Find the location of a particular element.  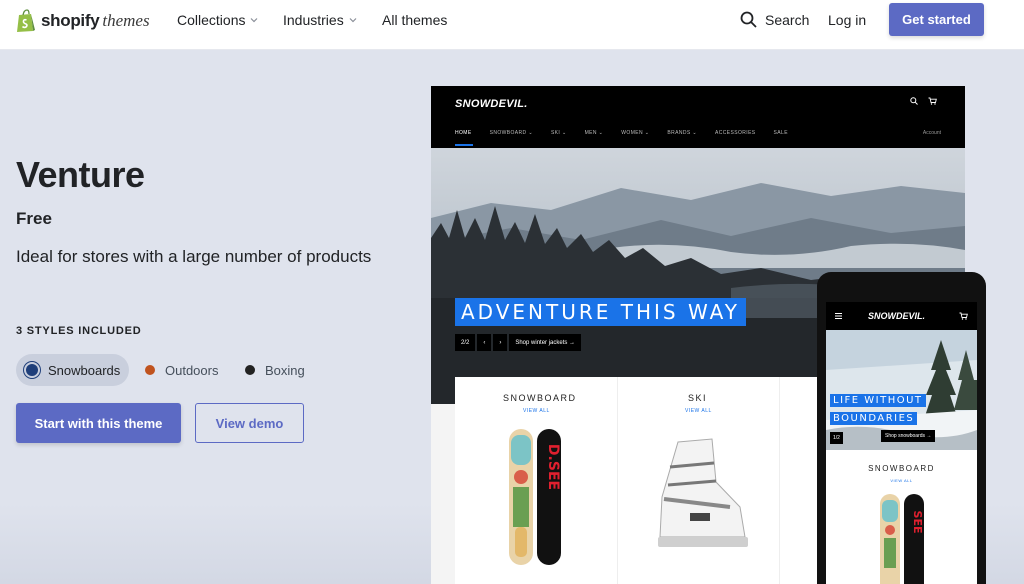

logo-wordmark: shopify is located at coordinates (70, 20).